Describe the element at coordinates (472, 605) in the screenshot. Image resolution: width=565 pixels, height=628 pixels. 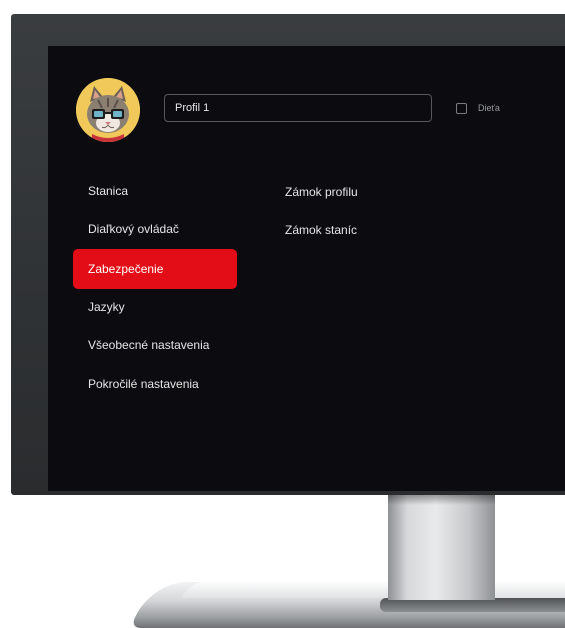
I see `monitor-stand-base-shadow` at that location.